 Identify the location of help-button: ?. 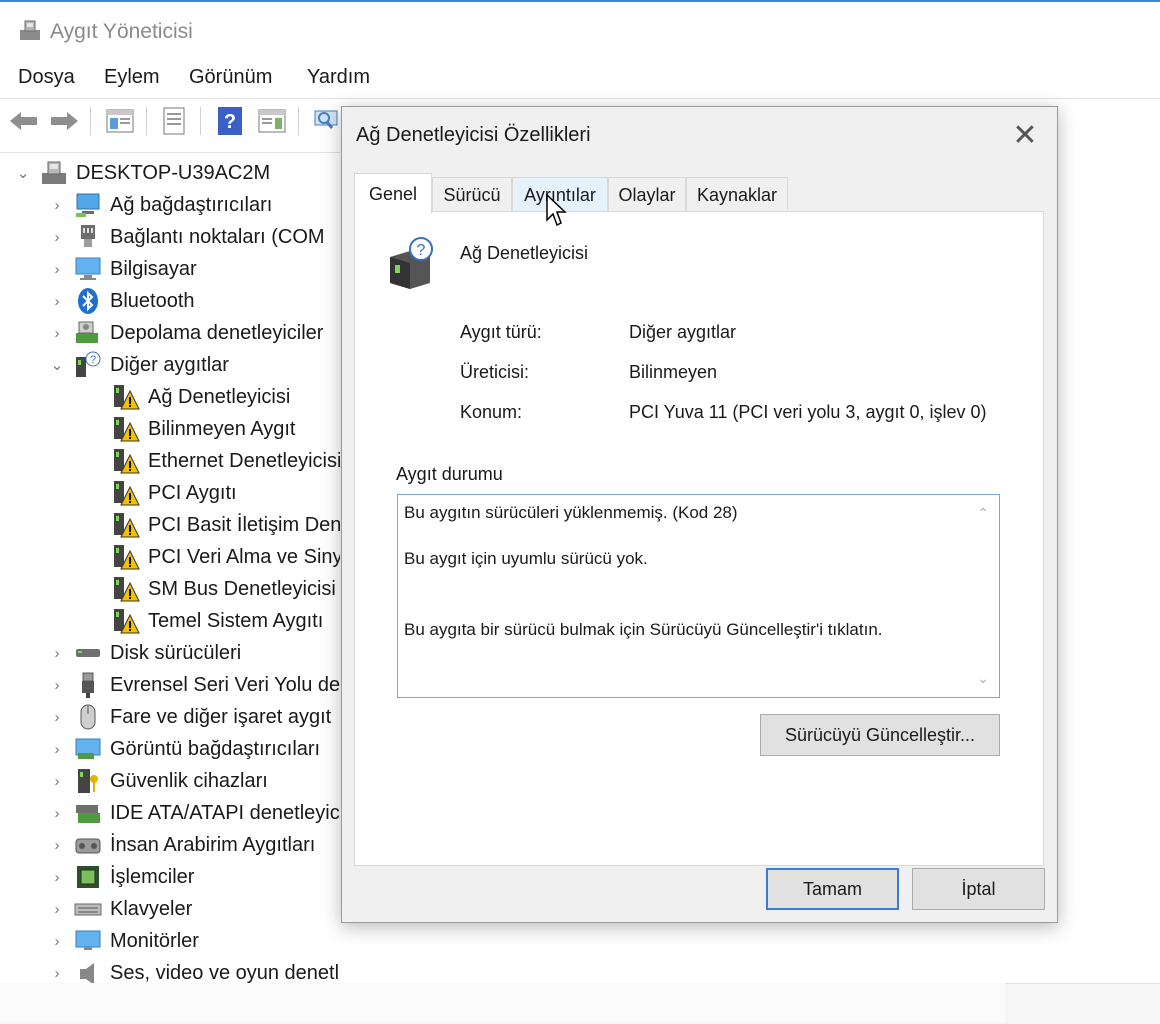
(230, 121).